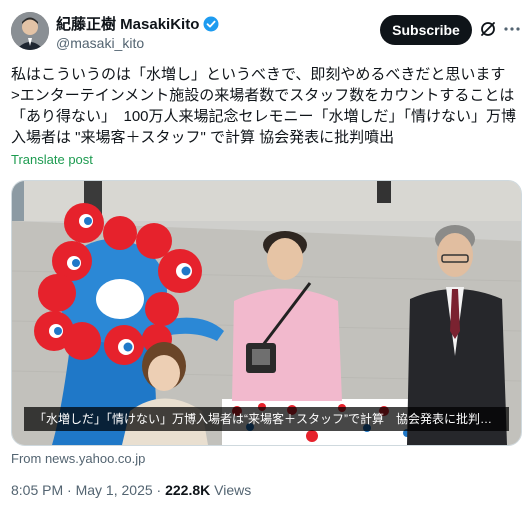 The image size is (532, 506). What do you see at coordinates (37, 490) in the screenshot?
I see `post-time: 8:05 PM` at bounding box center [37, 490].